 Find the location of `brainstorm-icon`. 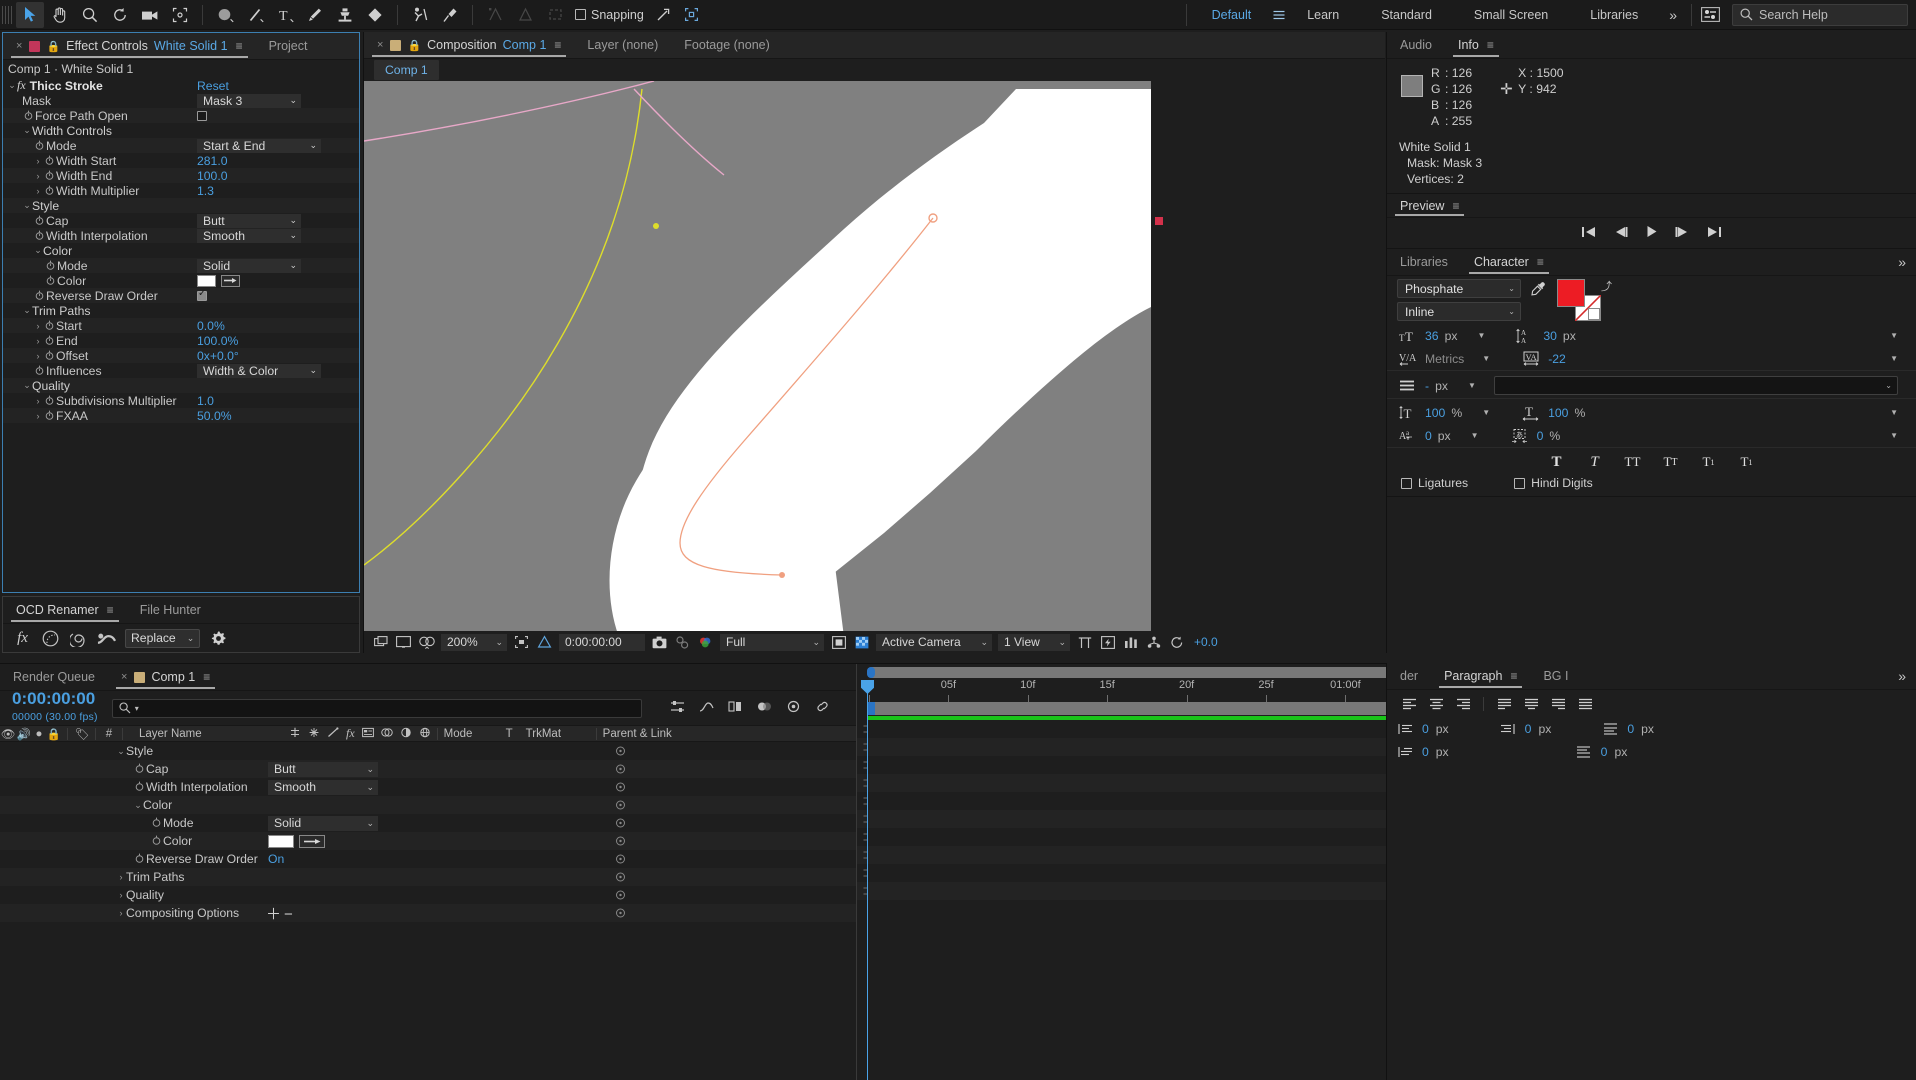

brainstorm-icon is located at coordinates (793, 708).